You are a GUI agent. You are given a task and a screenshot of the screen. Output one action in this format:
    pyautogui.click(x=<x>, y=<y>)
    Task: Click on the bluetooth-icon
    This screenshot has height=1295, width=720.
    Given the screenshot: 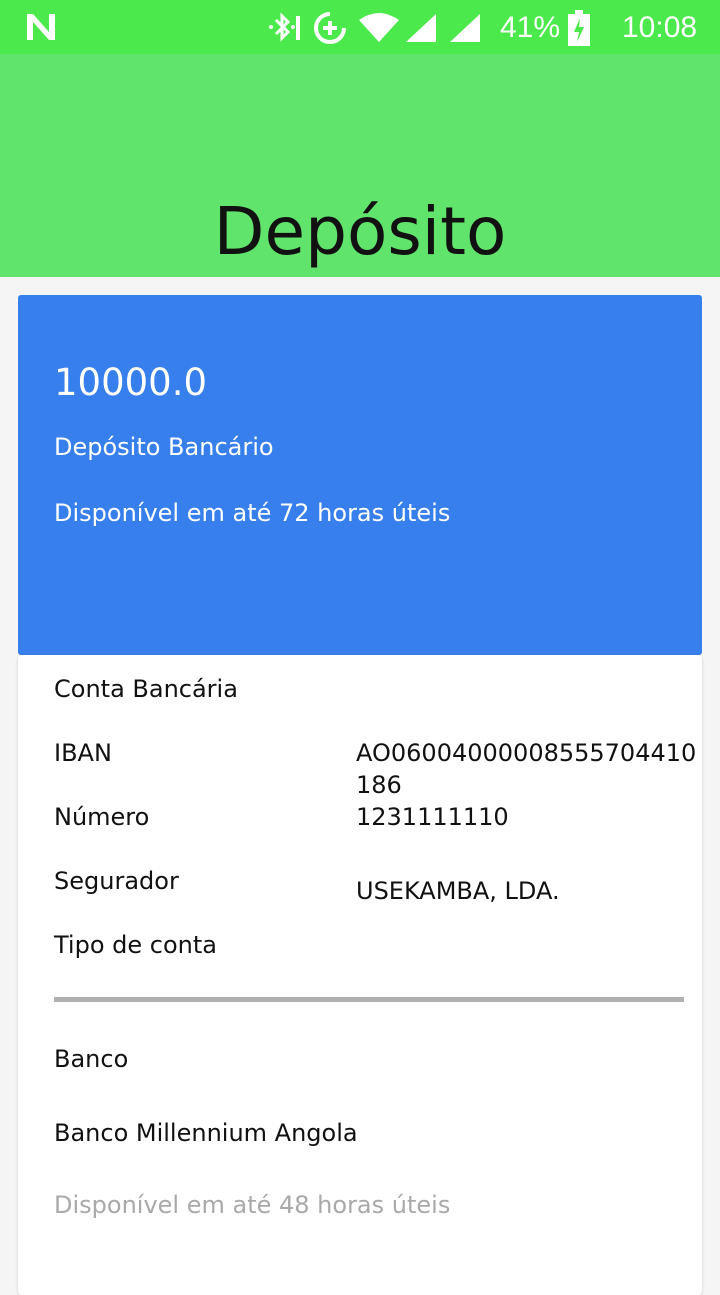 What is the action you would take?
    pyautogui.click(x=284, y=27)
    